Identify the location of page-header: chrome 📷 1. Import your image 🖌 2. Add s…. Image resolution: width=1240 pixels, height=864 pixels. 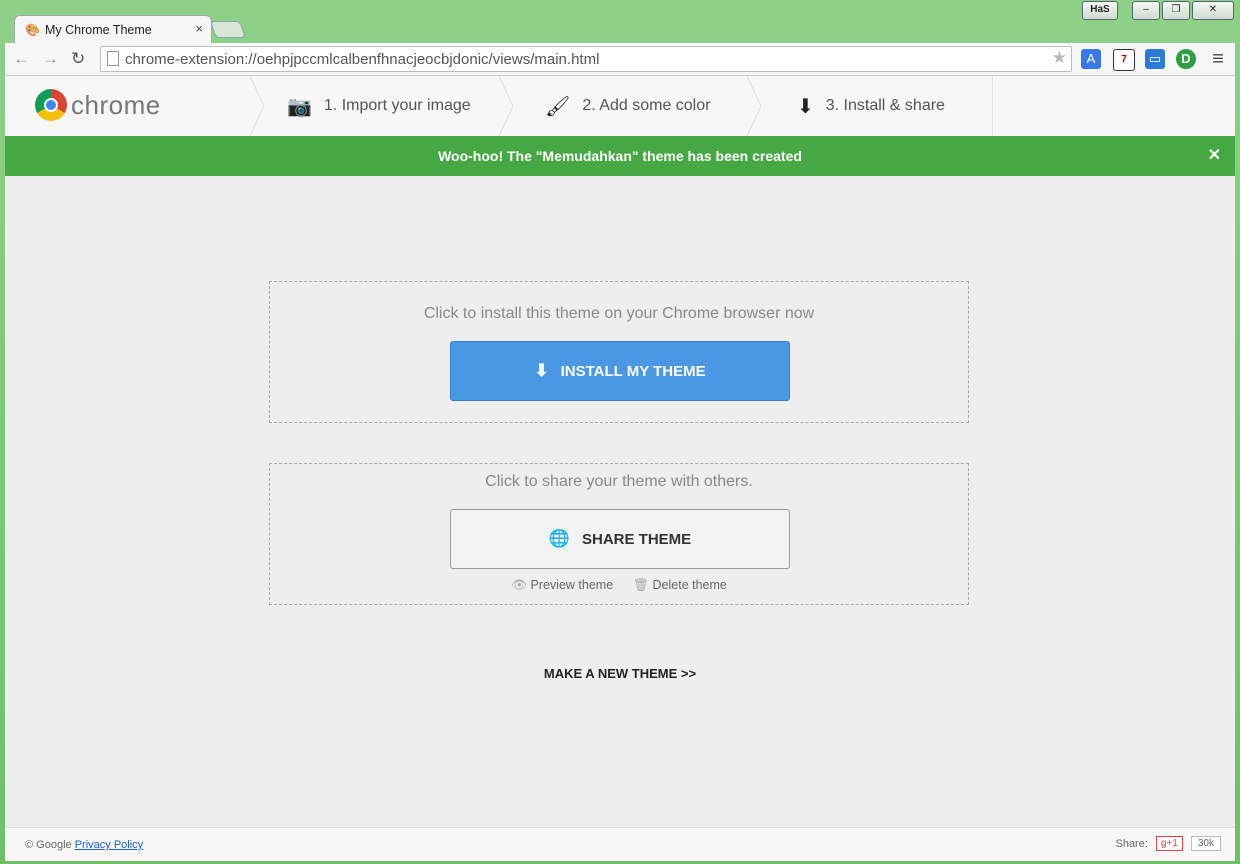
(620, 106).